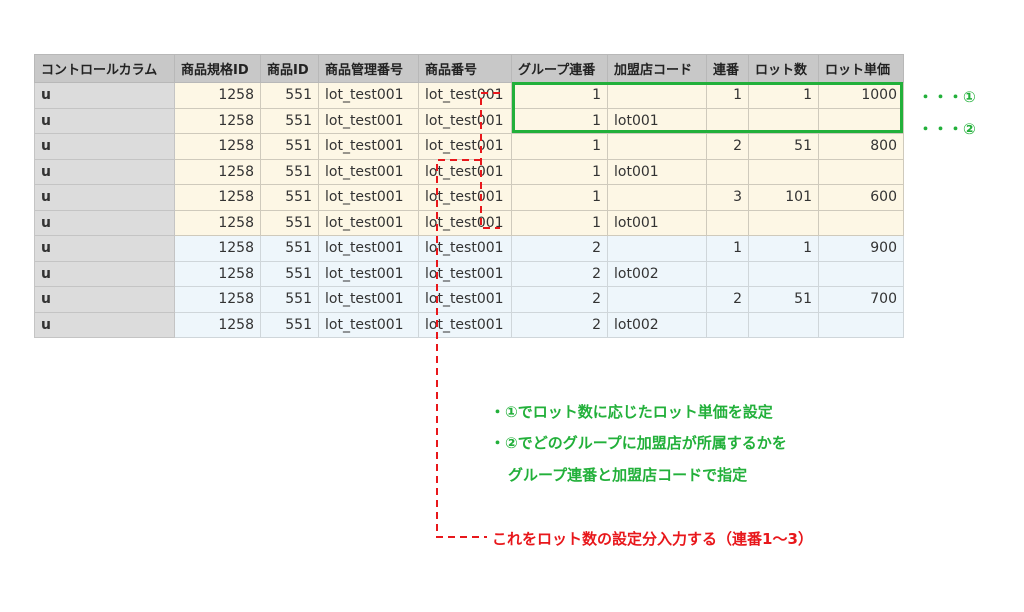 The height and width of the screenshot is (612, 1024). I want to click on bracket-lines, so click(468, 315).